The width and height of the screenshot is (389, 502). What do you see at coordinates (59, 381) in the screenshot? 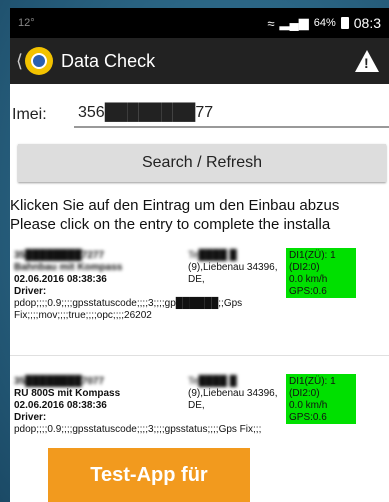
I see `entry-id: 35████████7077` at bounding box center [59, 381].